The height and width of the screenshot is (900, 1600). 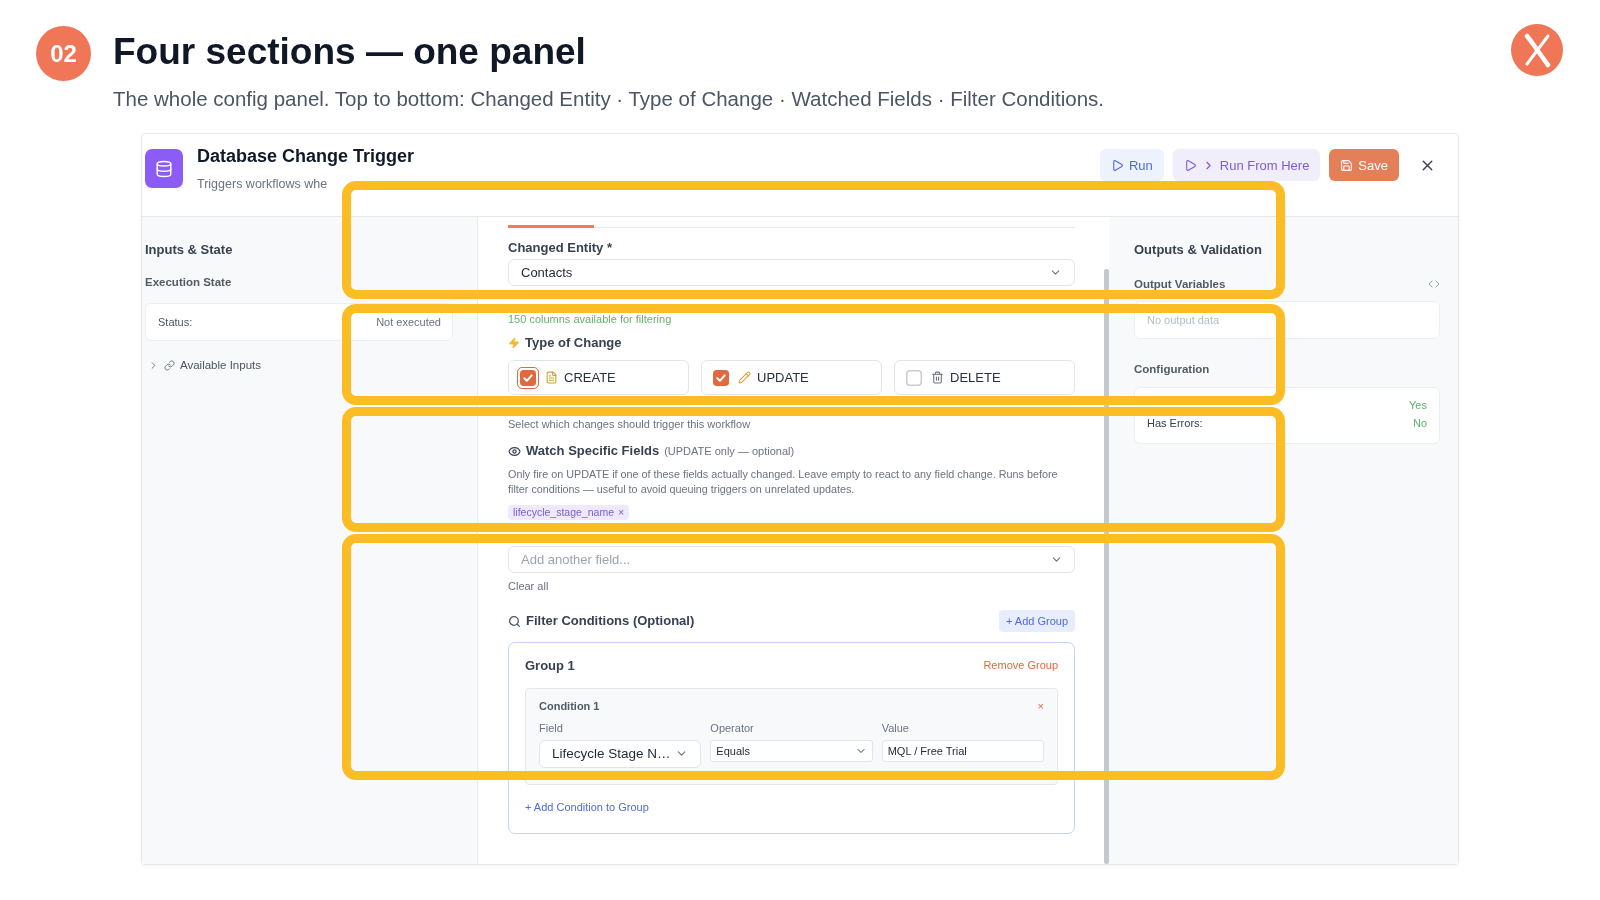 What do you see at coordinates (1175, 423) in the screenshot?
I see `config-label: Has Errors:` at bounding box center [1175, 423].